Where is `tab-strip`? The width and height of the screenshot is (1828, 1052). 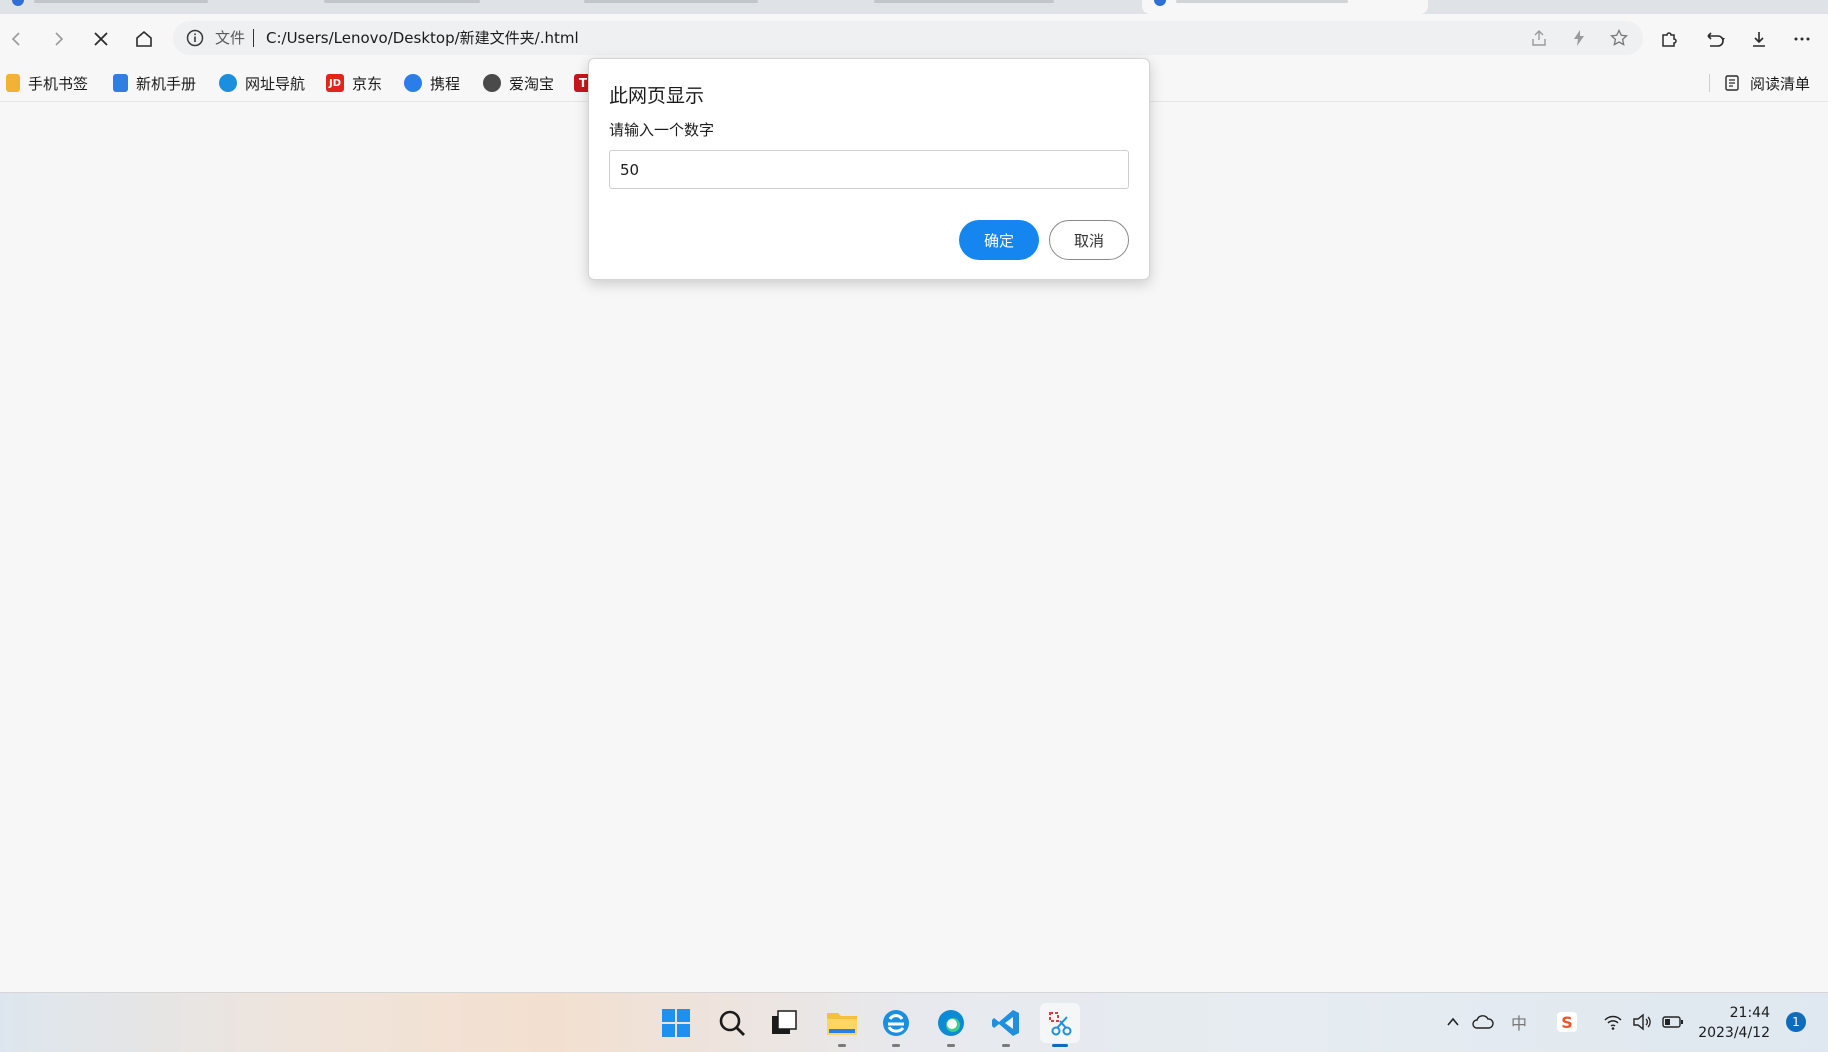 tab-strip is located at coordinates (914, 7).